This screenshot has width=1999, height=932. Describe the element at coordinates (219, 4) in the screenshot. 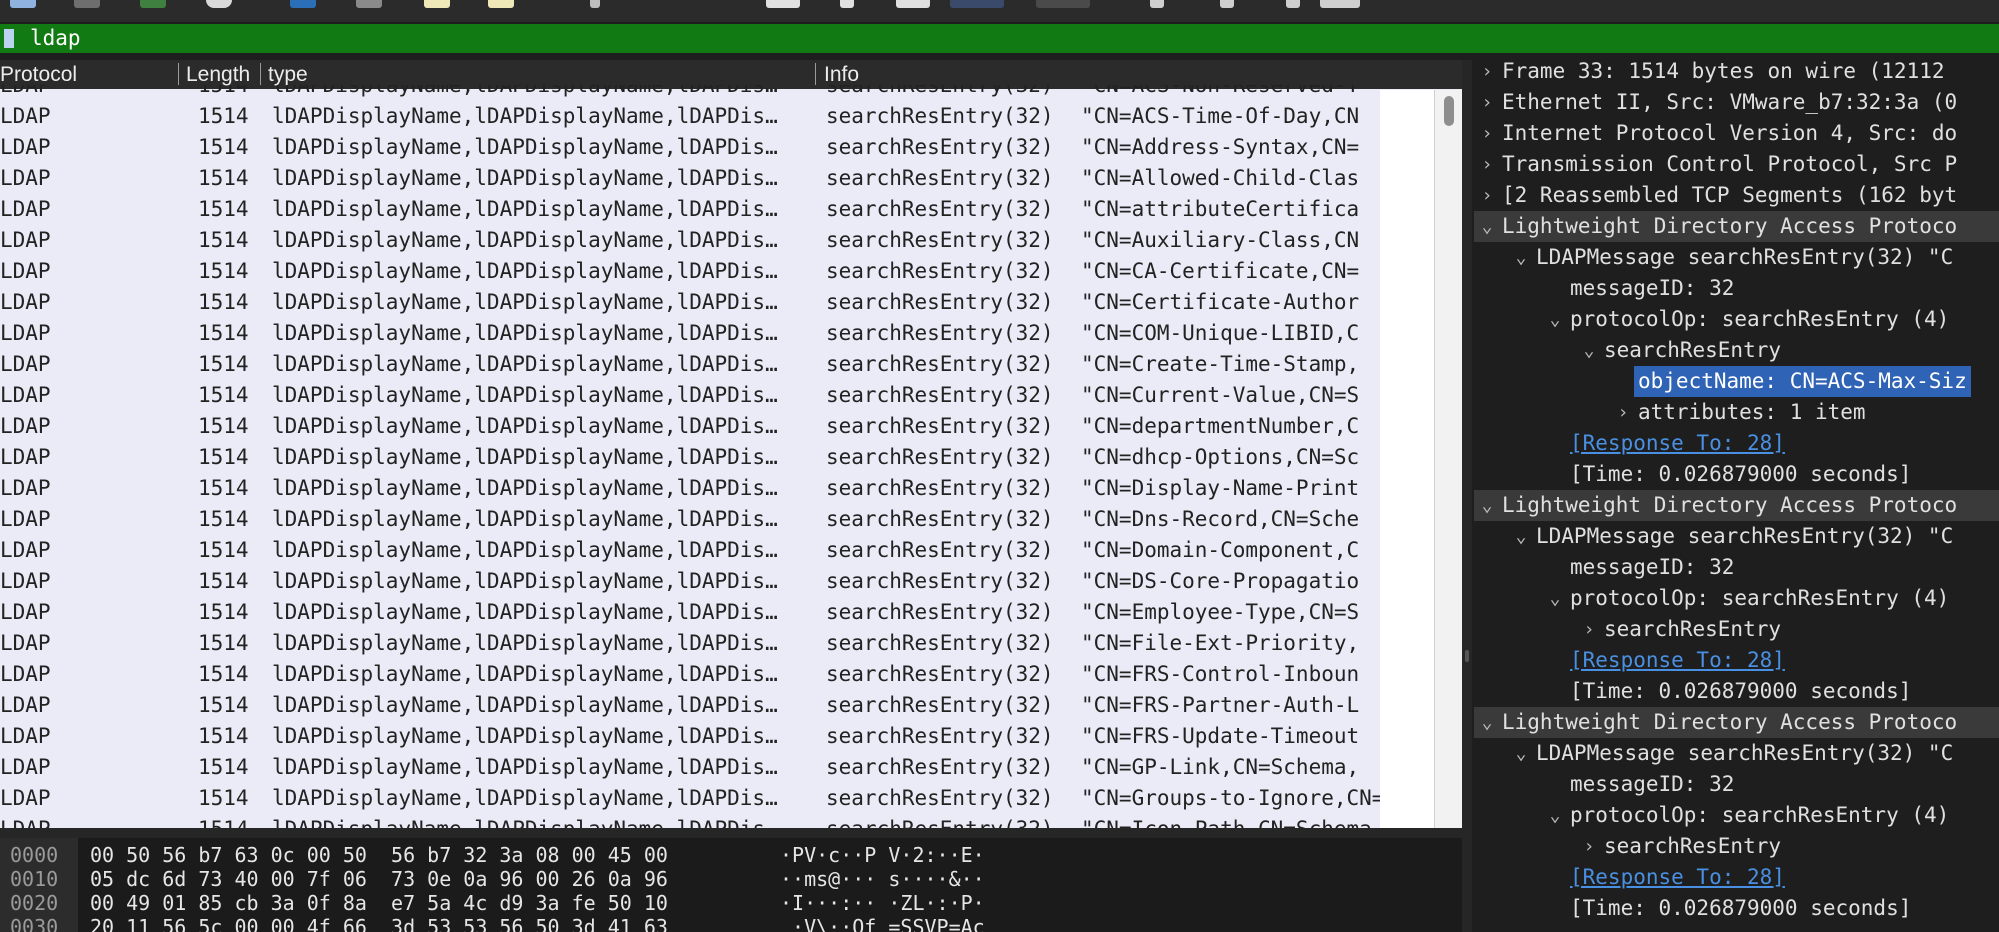

I see `toolbar-options-icon` at that location.